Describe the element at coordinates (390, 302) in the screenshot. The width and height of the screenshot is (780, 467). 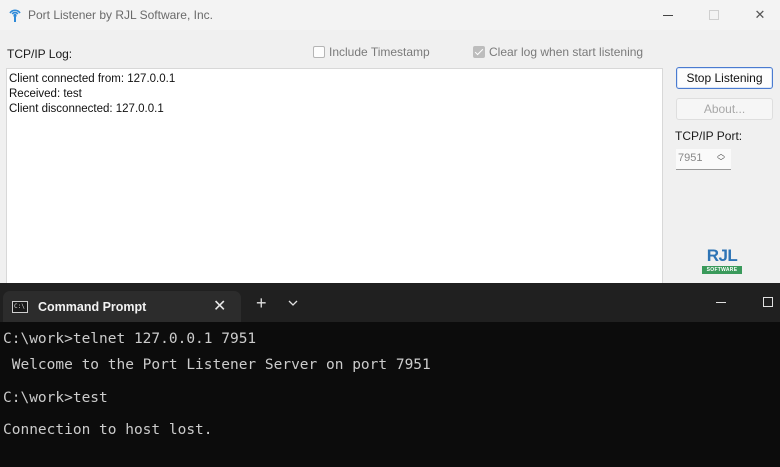
I see `terminal-tab-bar: C:\ Command Prompt ✕ +` at that location.